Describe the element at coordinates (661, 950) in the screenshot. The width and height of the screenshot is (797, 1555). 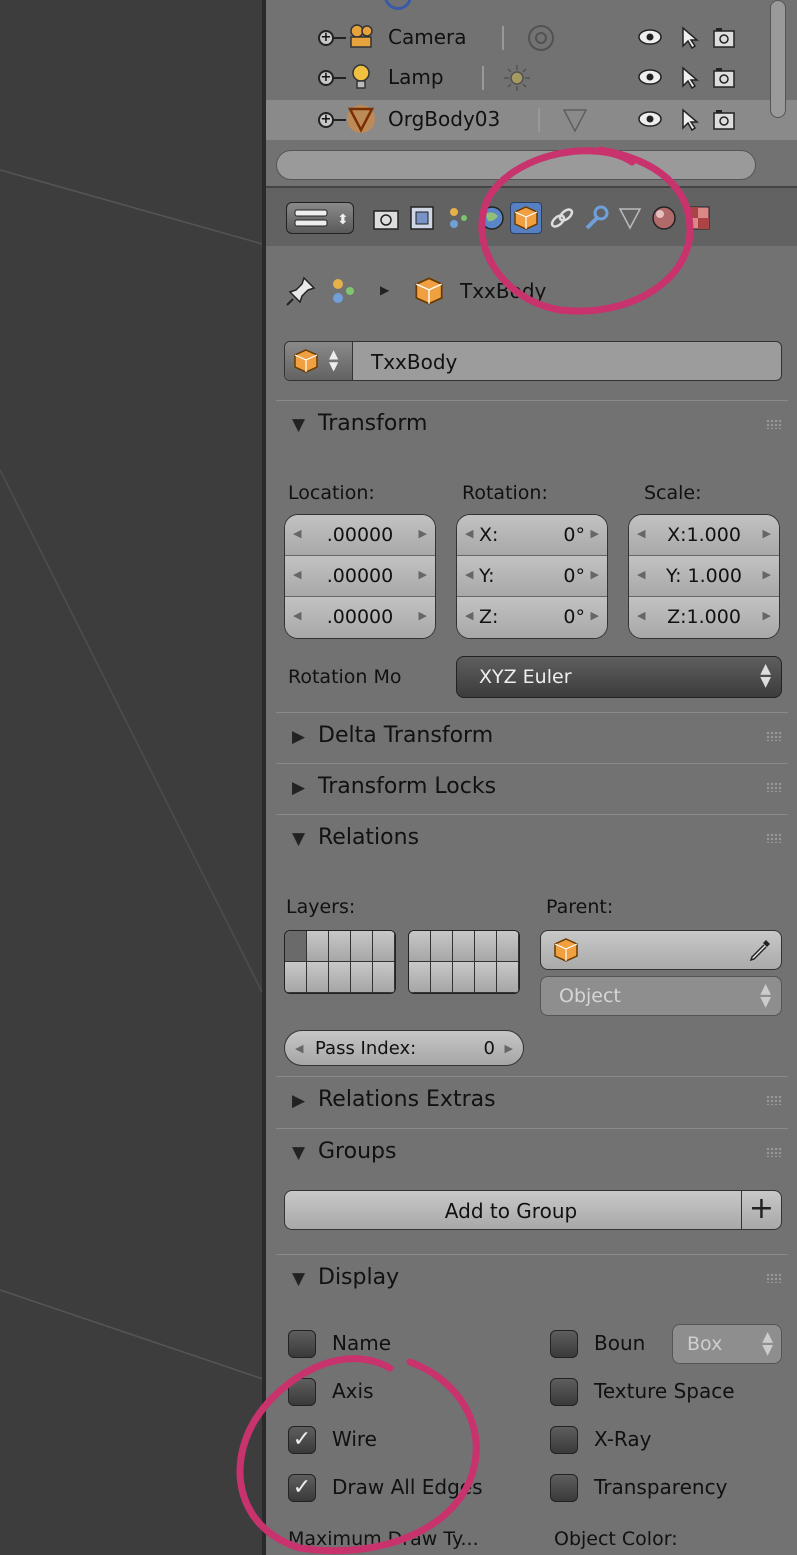
I see `parent-field` at that location.